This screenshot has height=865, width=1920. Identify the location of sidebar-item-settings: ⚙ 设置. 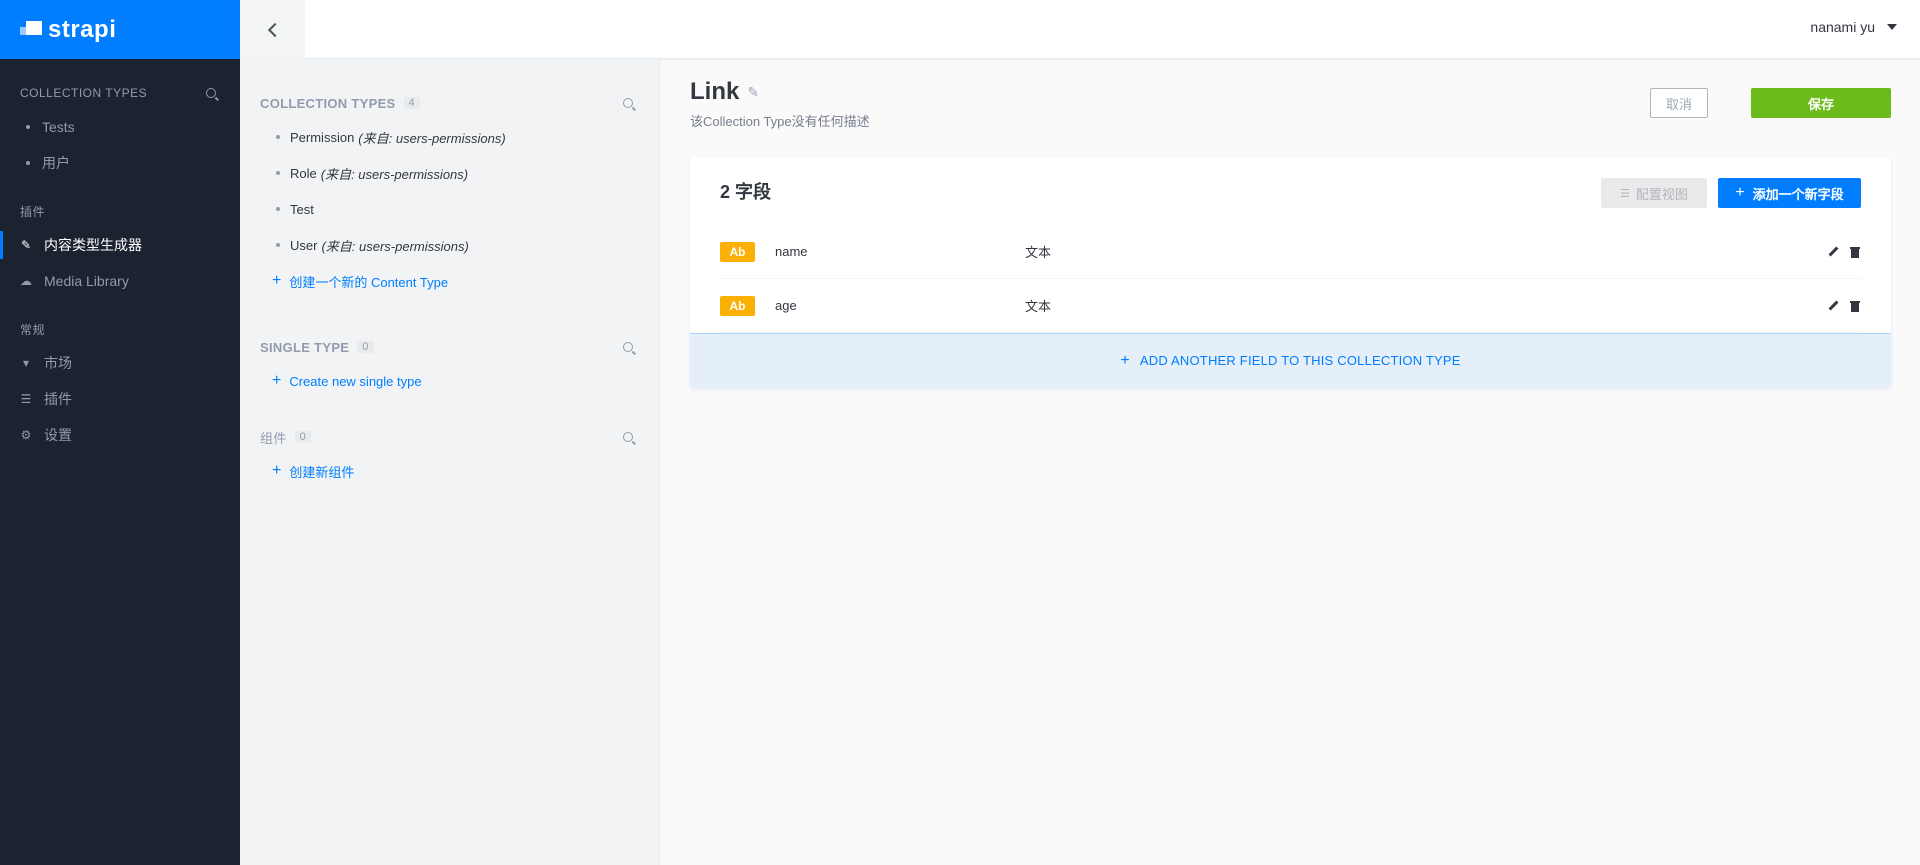
(120, 435).